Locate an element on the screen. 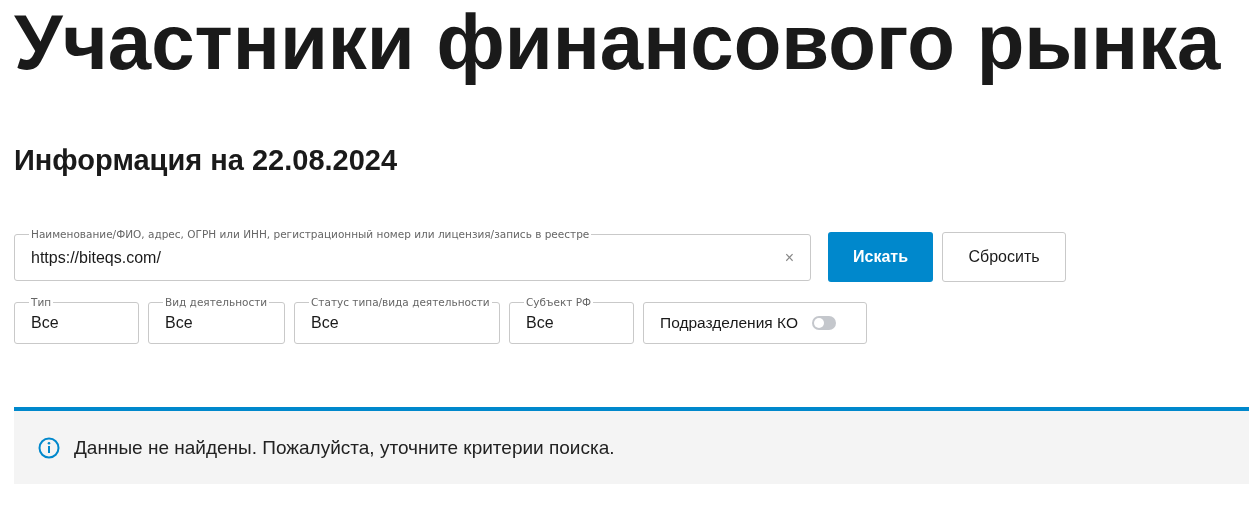 Image resolution: width=1249 pixels, height=516 pixels. info-date-heading: Информация на 22.08.2024 is located at coordinates (206, 160).